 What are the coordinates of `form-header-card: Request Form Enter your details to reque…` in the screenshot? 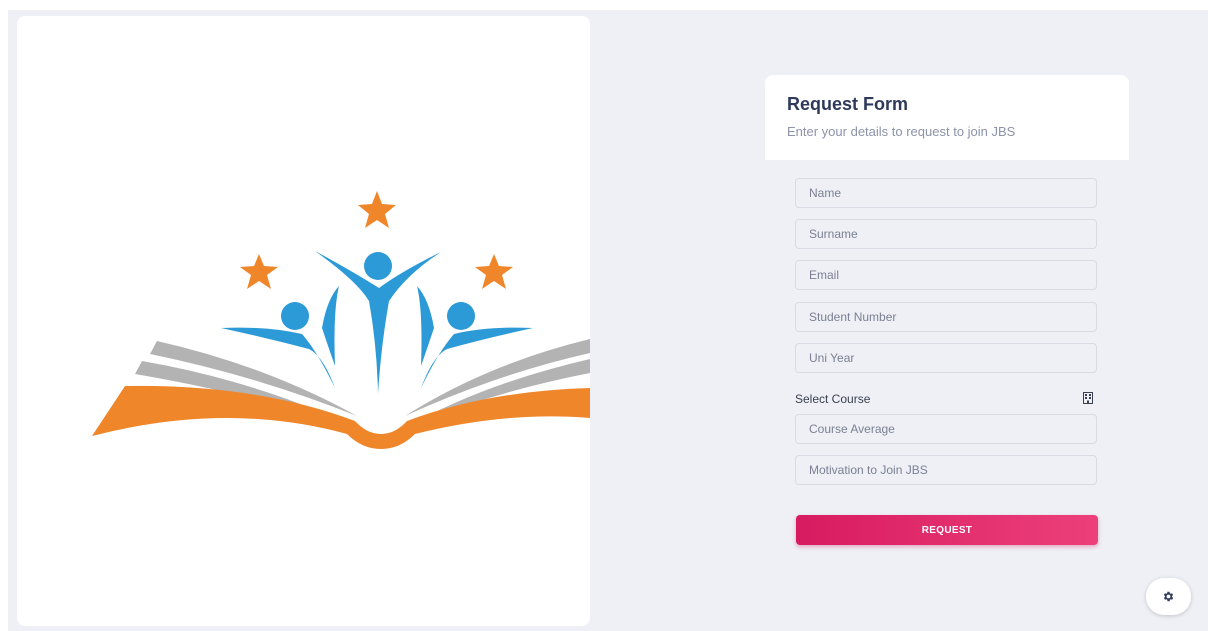 It's located at (947, 117).